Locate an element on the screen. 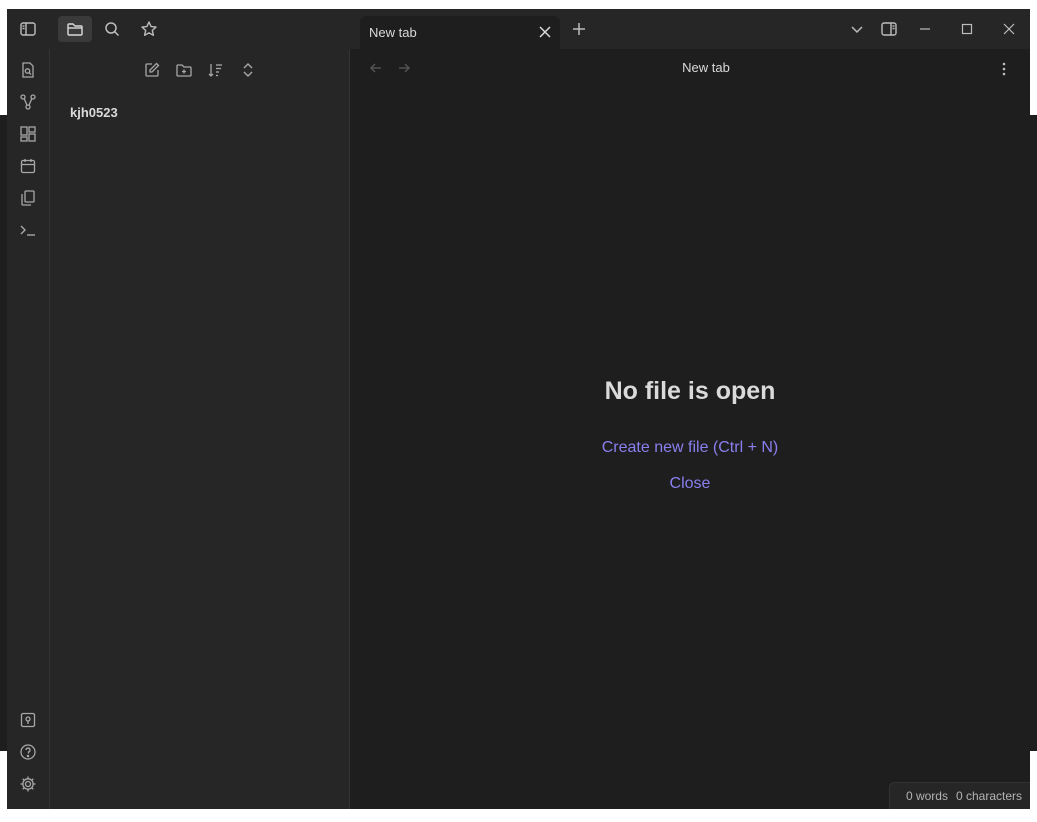 The image size is (1037, 822). close-link: Close is located at coordinates (690, 484).